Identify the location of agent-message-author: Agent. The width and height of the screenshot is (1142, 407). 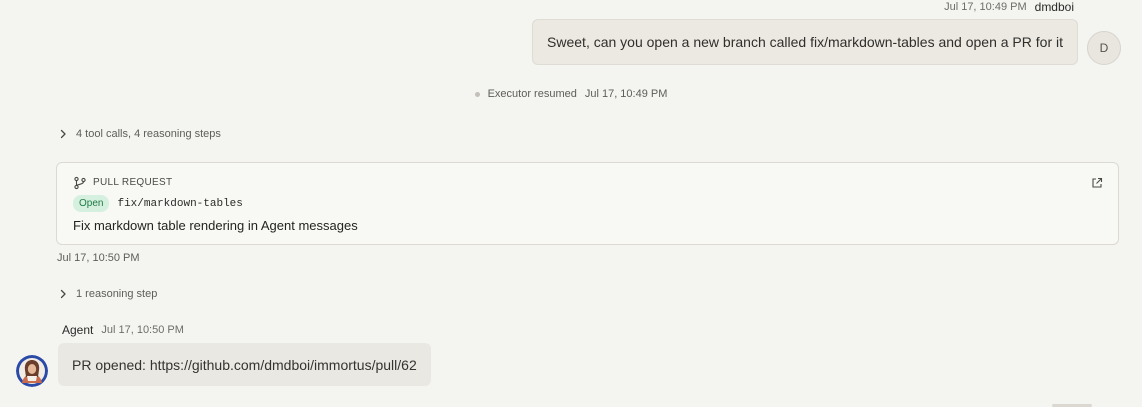
(78, 330).